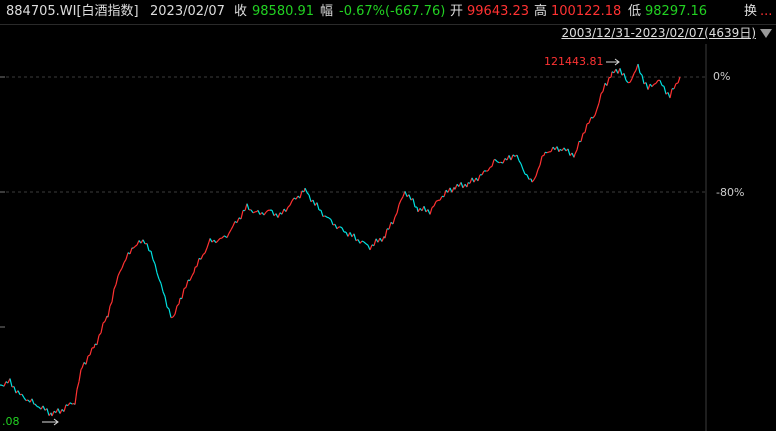 Image resolution: width=776 pixels, height=431 pixels. I want to click on change-value: -0.67%(-667.76), so click(392, 11).